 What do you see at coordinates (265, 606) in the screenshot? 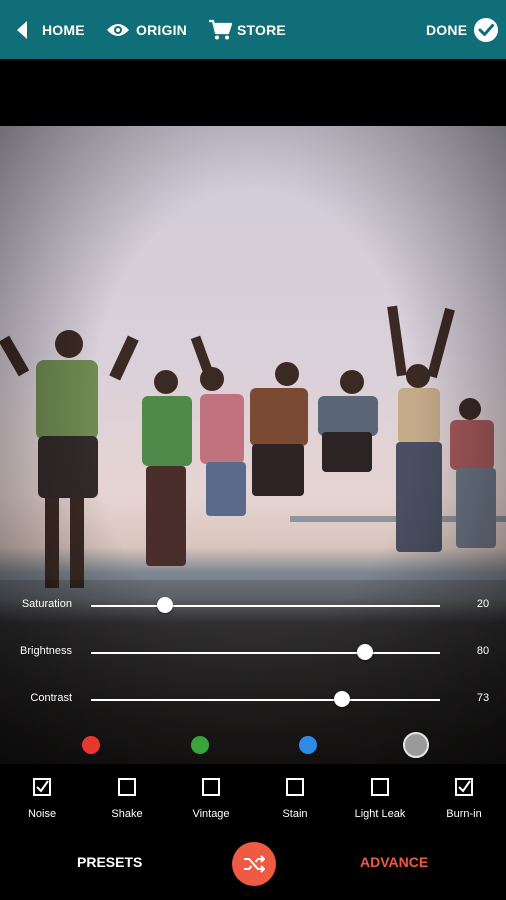
I see `saturation-track` at bounding box center [265, 606].